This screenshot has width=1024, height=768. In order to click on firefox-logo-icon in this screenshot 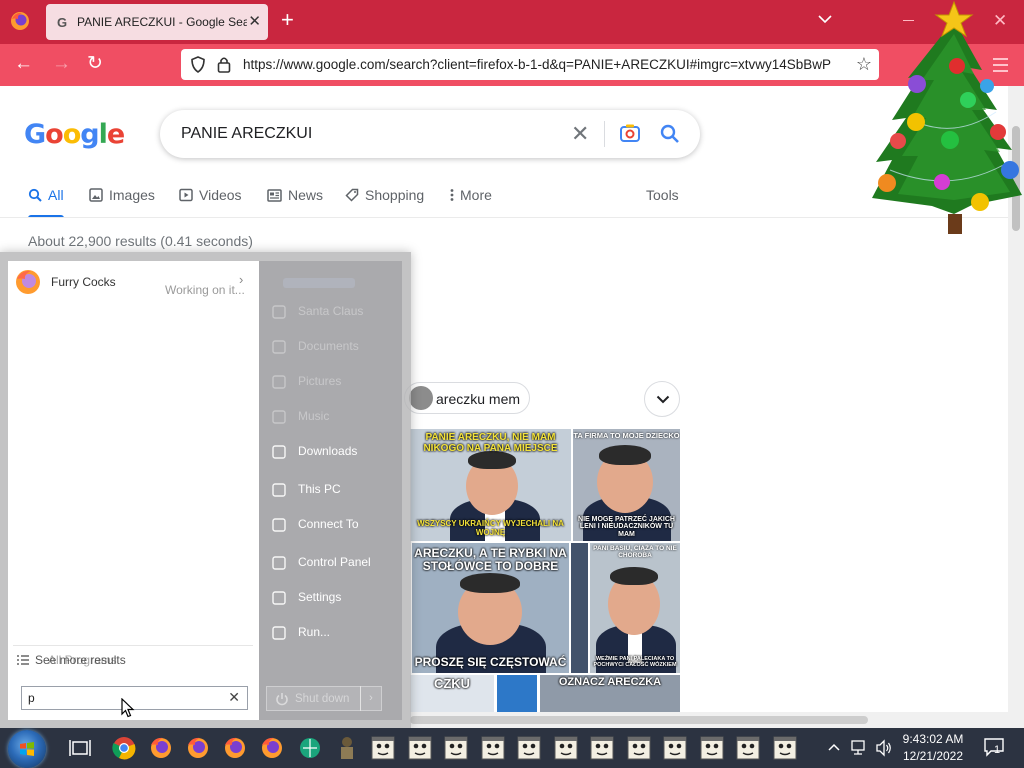, I will do `click(20, 21)`.